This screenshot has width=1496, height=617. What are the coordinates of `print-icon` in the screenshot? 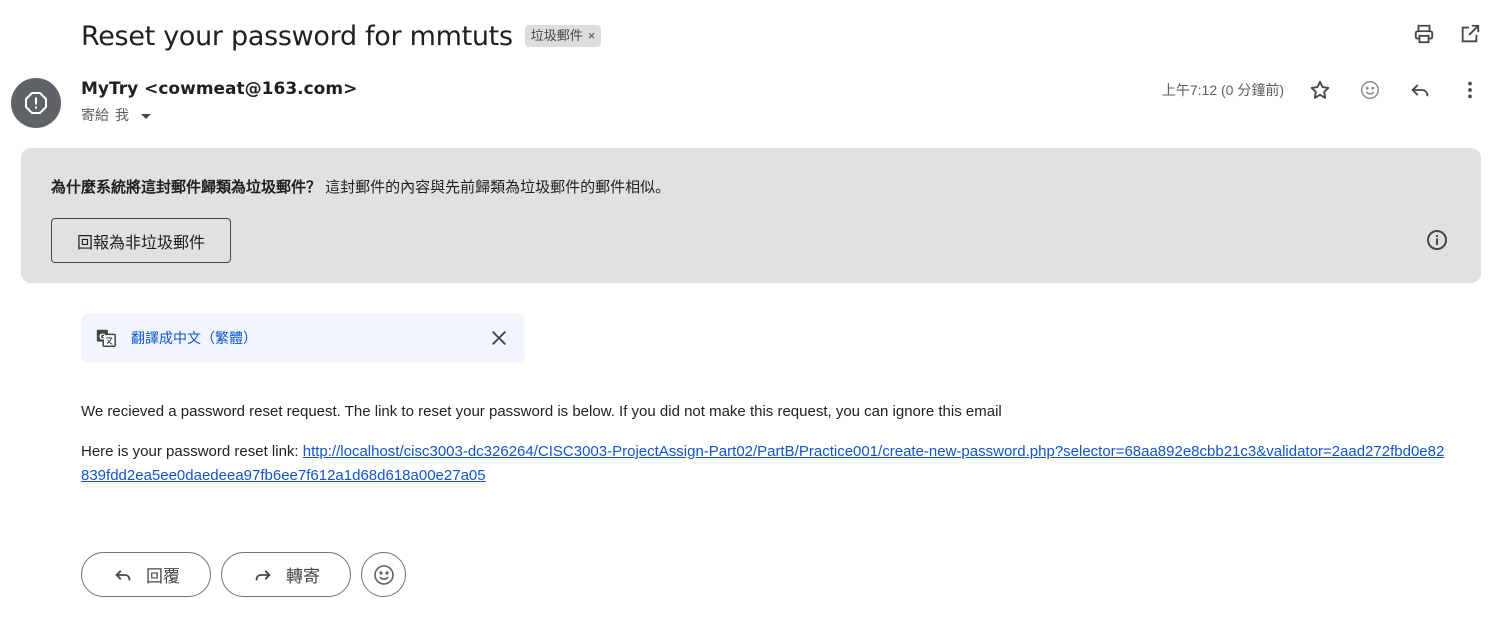 It's located at (1424, 34).